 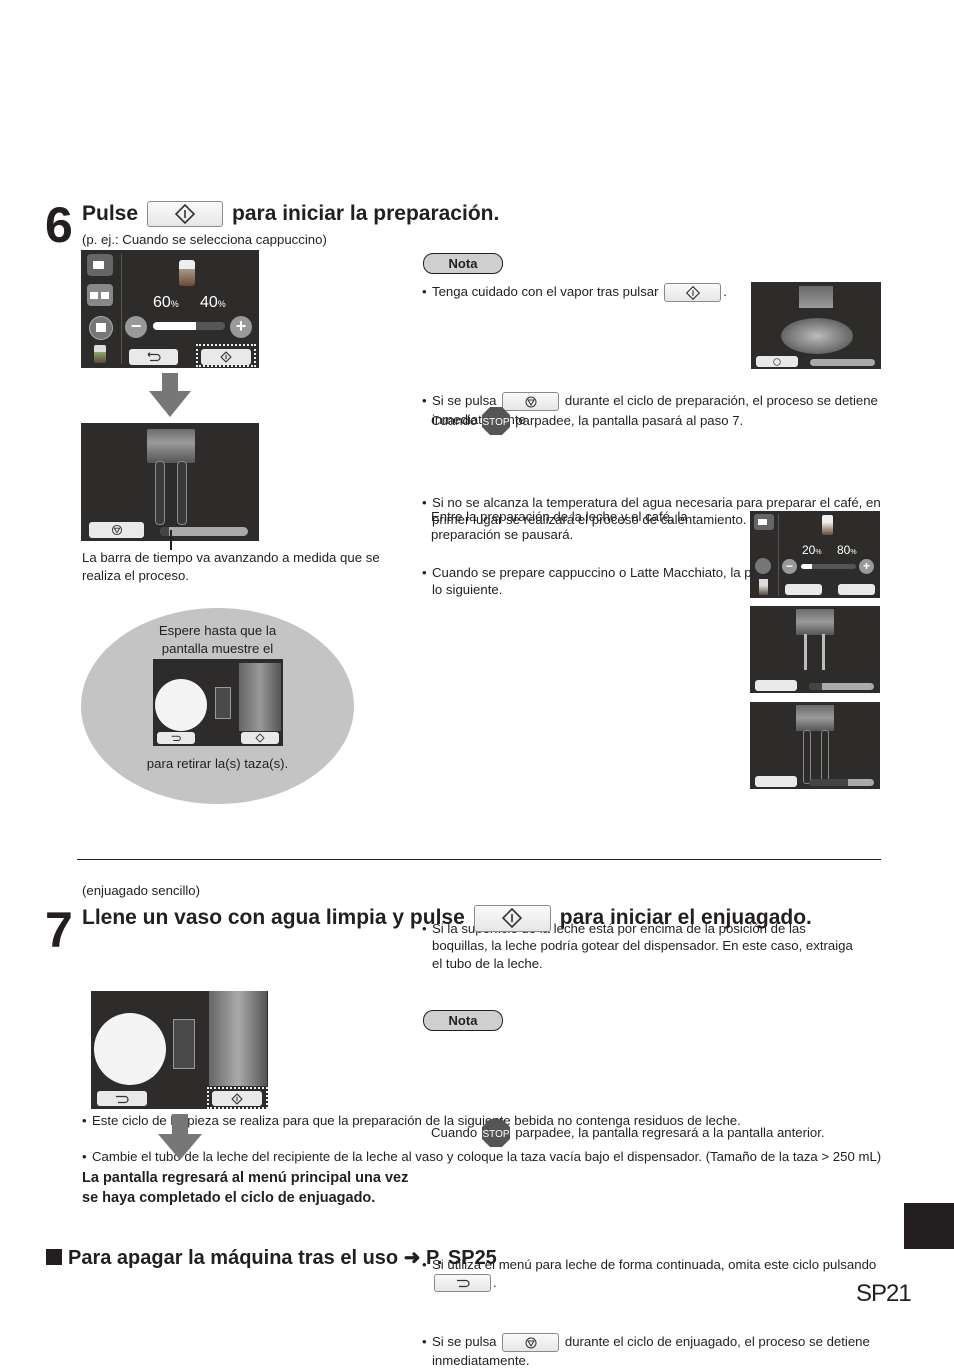 What do you see at coordinates (847, 550) in the screenshot?
I see `coffee-percent: 80%` at bounding box center [847, 550].